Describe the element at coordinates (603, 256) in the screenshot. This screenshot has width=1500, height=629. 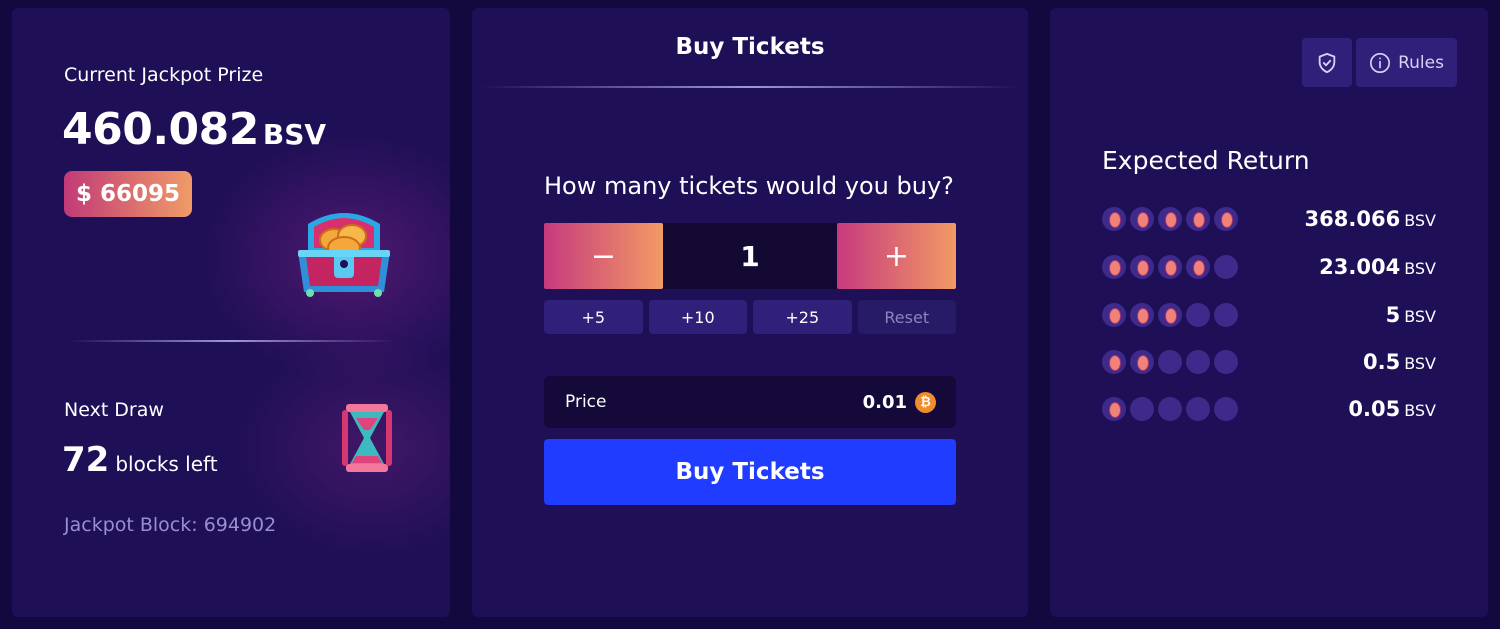
I see `decrement-button: −` at that location.